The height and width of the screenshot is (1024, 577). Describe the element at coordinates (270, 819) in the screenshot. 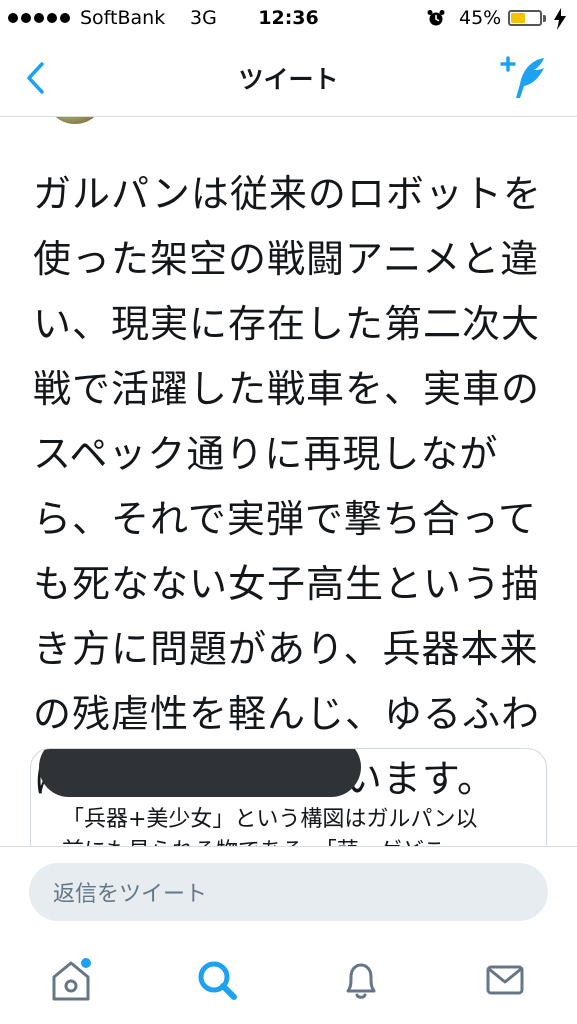

I see `quoted-tweet-line: 「兵器+美少女」という構図はガルパン以` at that location.